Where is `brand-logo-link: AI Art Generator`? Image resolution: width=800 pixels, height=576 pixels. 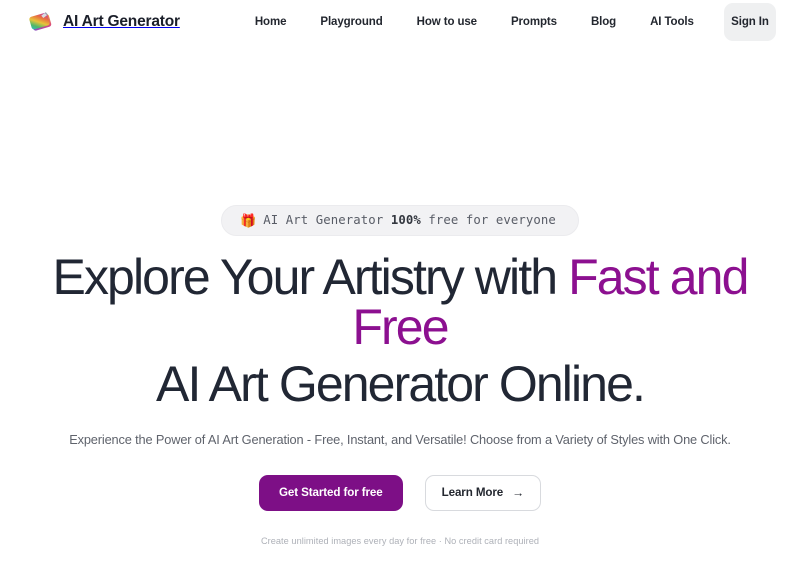
brand-logo-link: AI Art Generator is located at coordinates (104, 22).